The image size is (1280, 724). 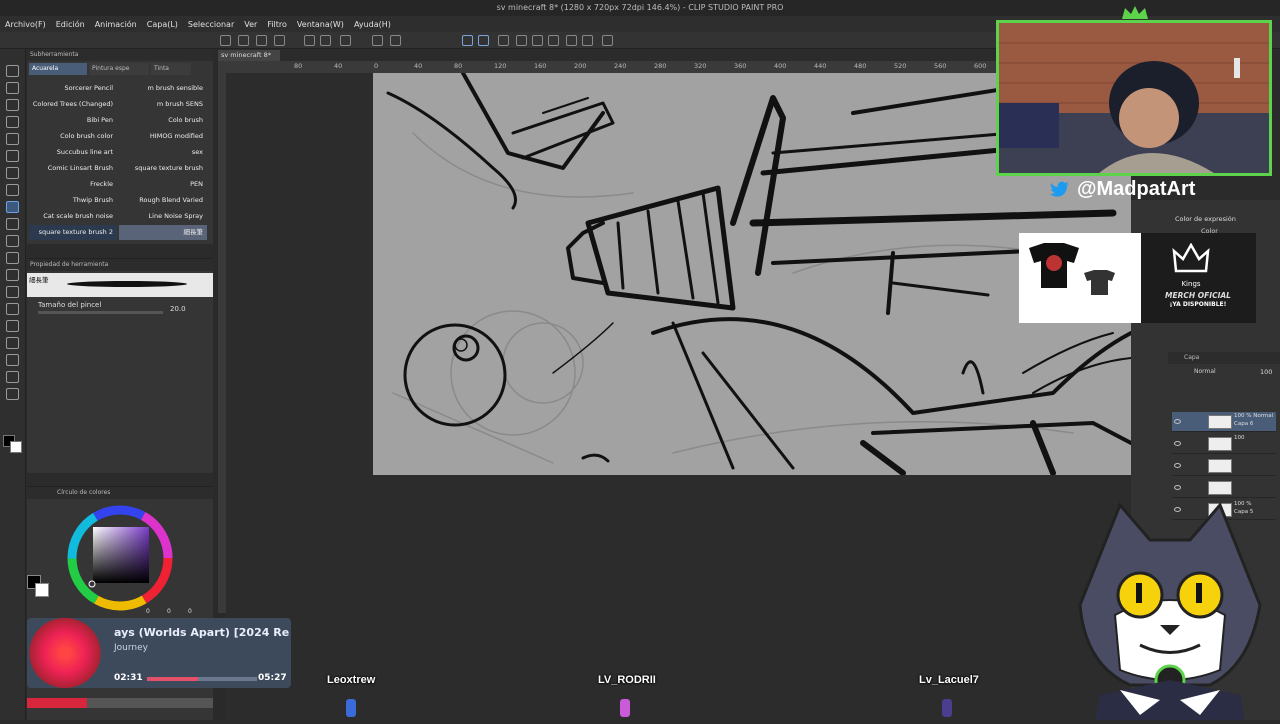 What do you see at coordinates (225, 40) in the screenshot?
I see `new-file-icon` at bounding box center [225, 40].